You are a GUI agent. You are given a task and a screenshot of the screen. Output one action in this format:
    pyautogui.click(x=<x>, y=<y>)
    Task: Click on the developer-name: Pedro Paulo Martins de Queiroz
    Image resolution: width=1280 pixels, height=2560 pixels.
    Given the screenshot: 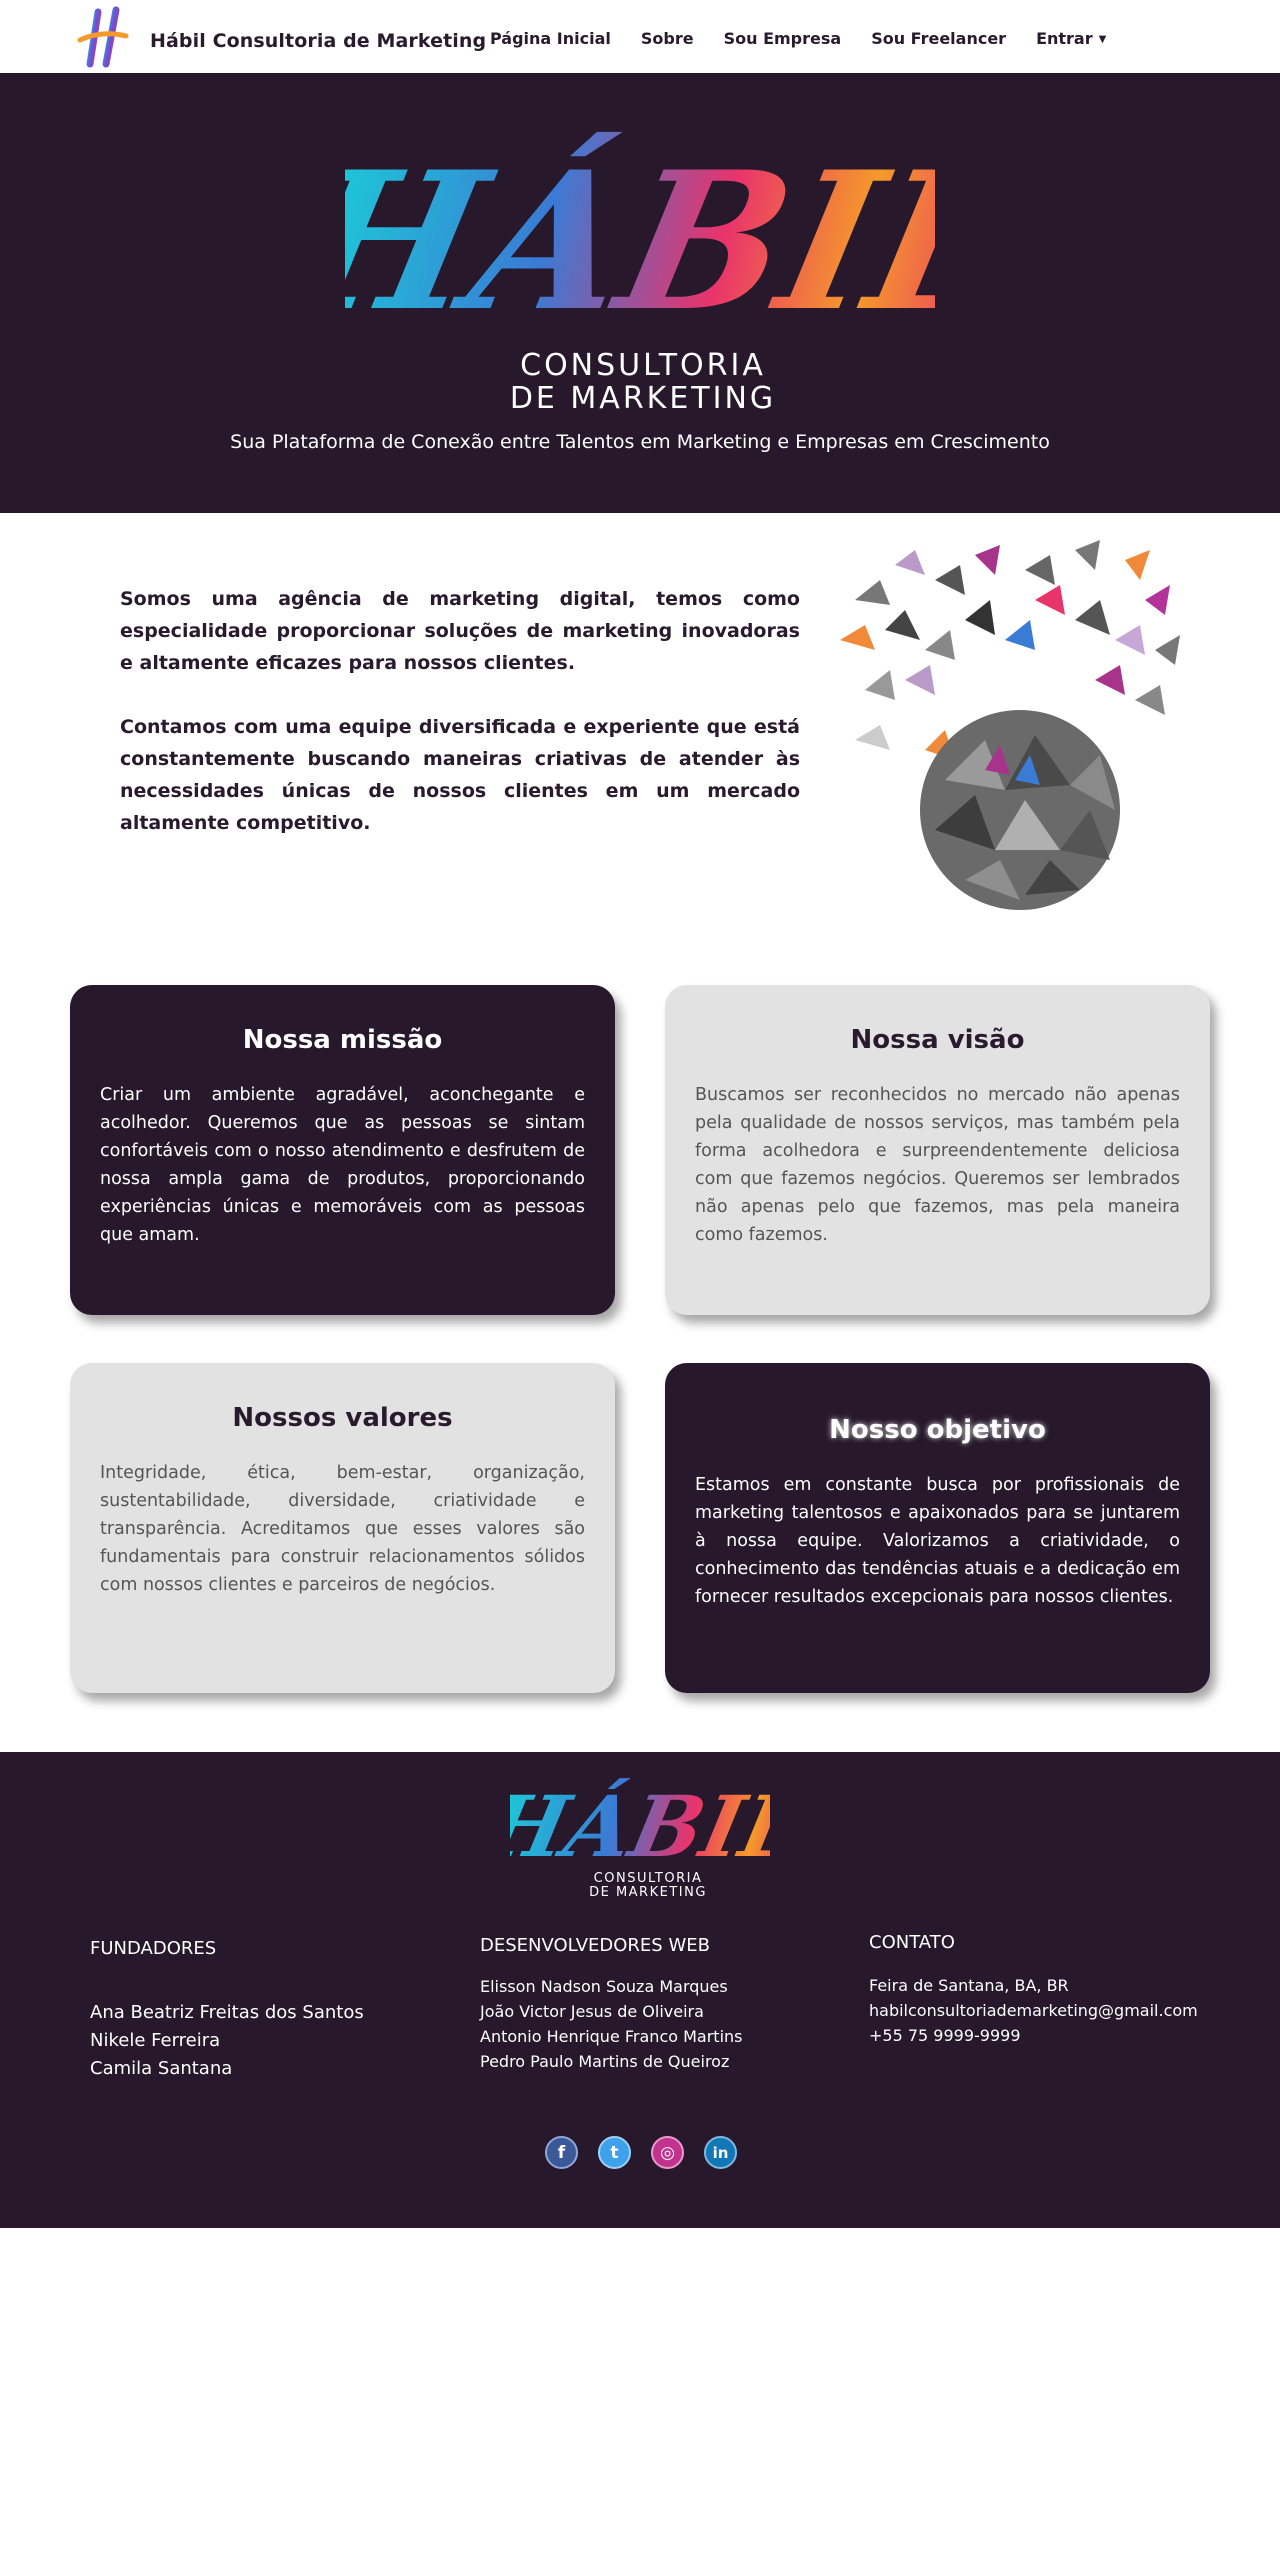 What is the action you would take?
    pyautogui.click(x=605, y=2061)
    